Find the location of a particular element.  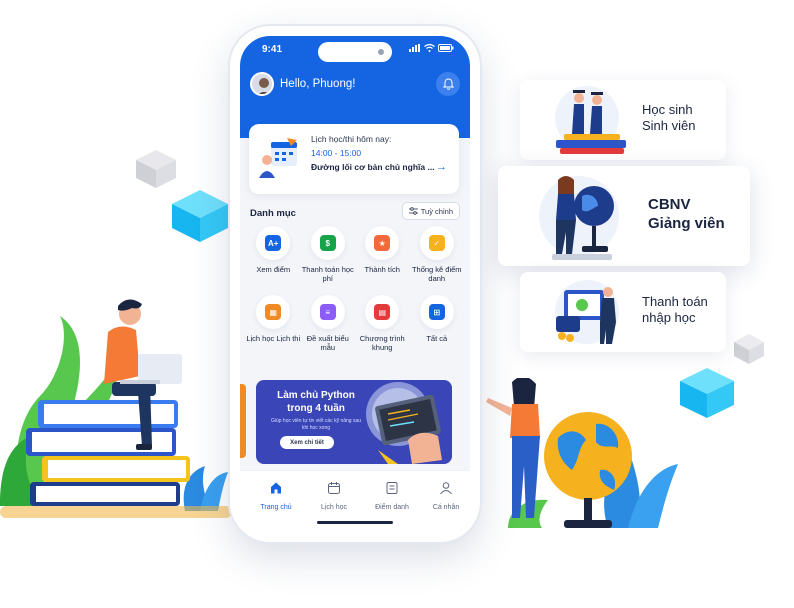

category-icon-circle: $ is located at coordinates (327, 243).